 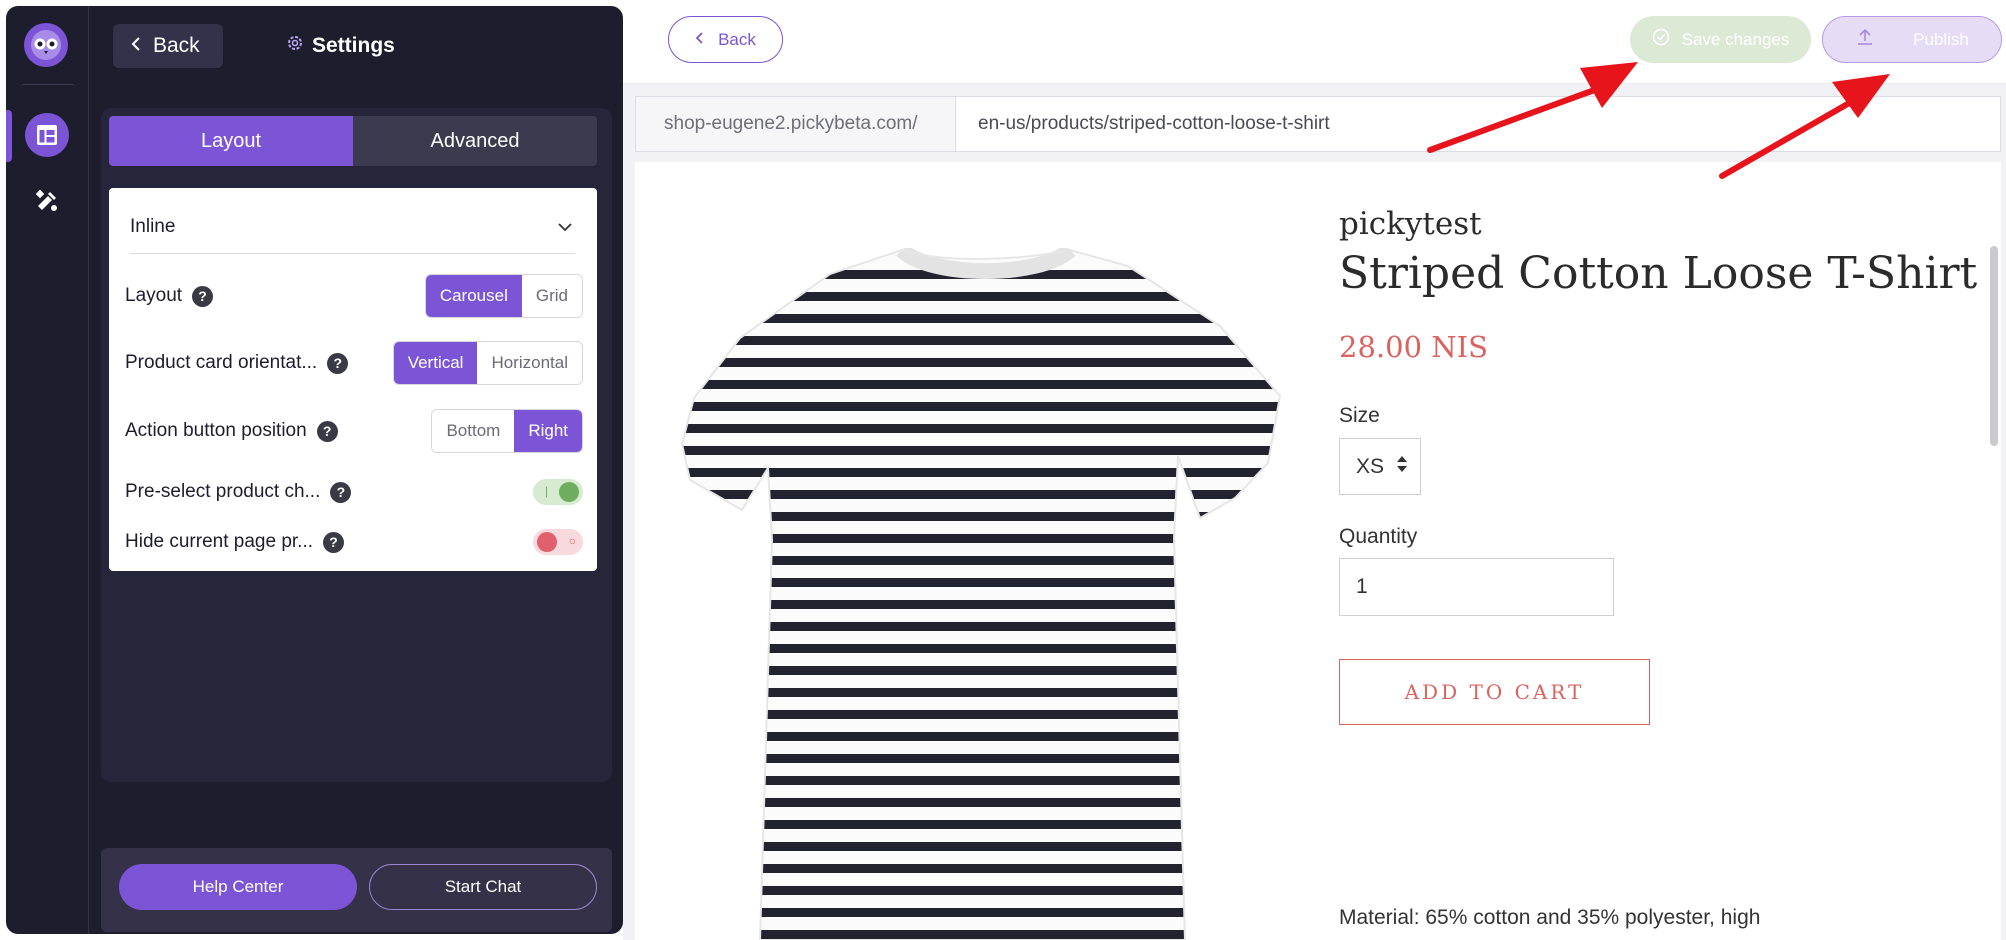 I want to click on horizontal-option: Horizontal, so click(x=529, y=363).